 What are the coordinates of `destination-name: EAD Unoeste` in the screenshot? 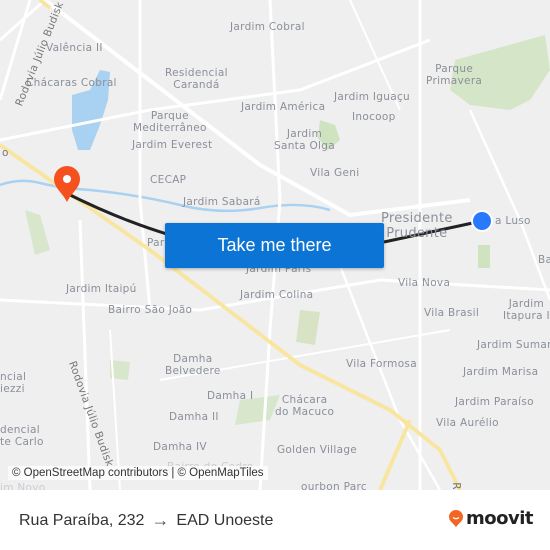 It's located at (225, 520).